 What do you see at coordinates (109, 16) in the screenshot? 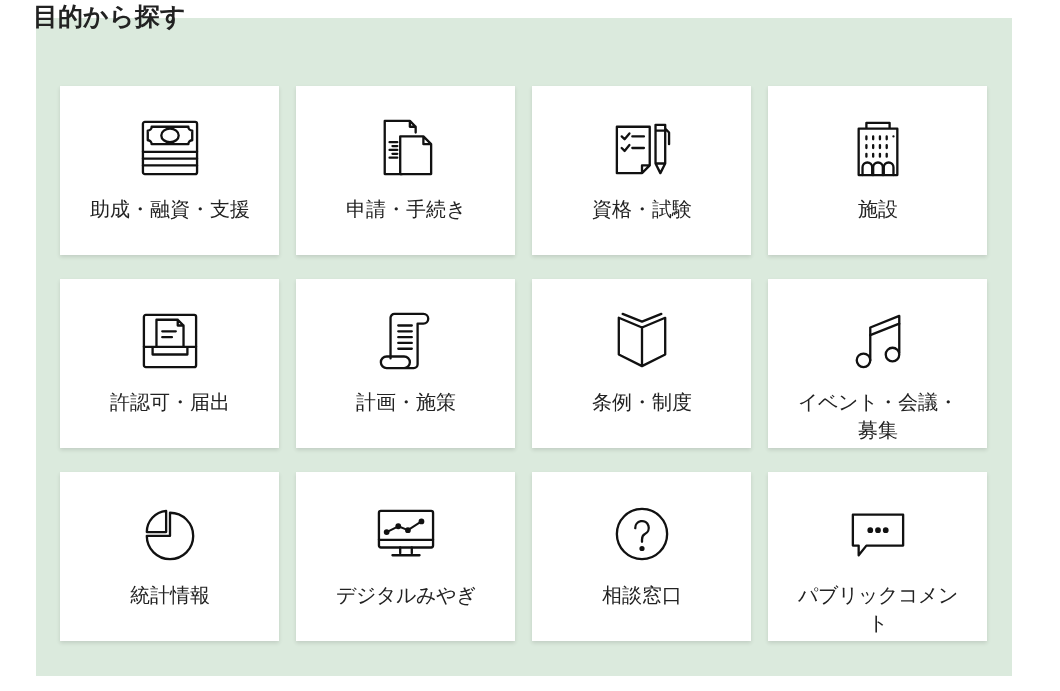
I see `section-title: 目的から探す` at bounding box center [109, 16].